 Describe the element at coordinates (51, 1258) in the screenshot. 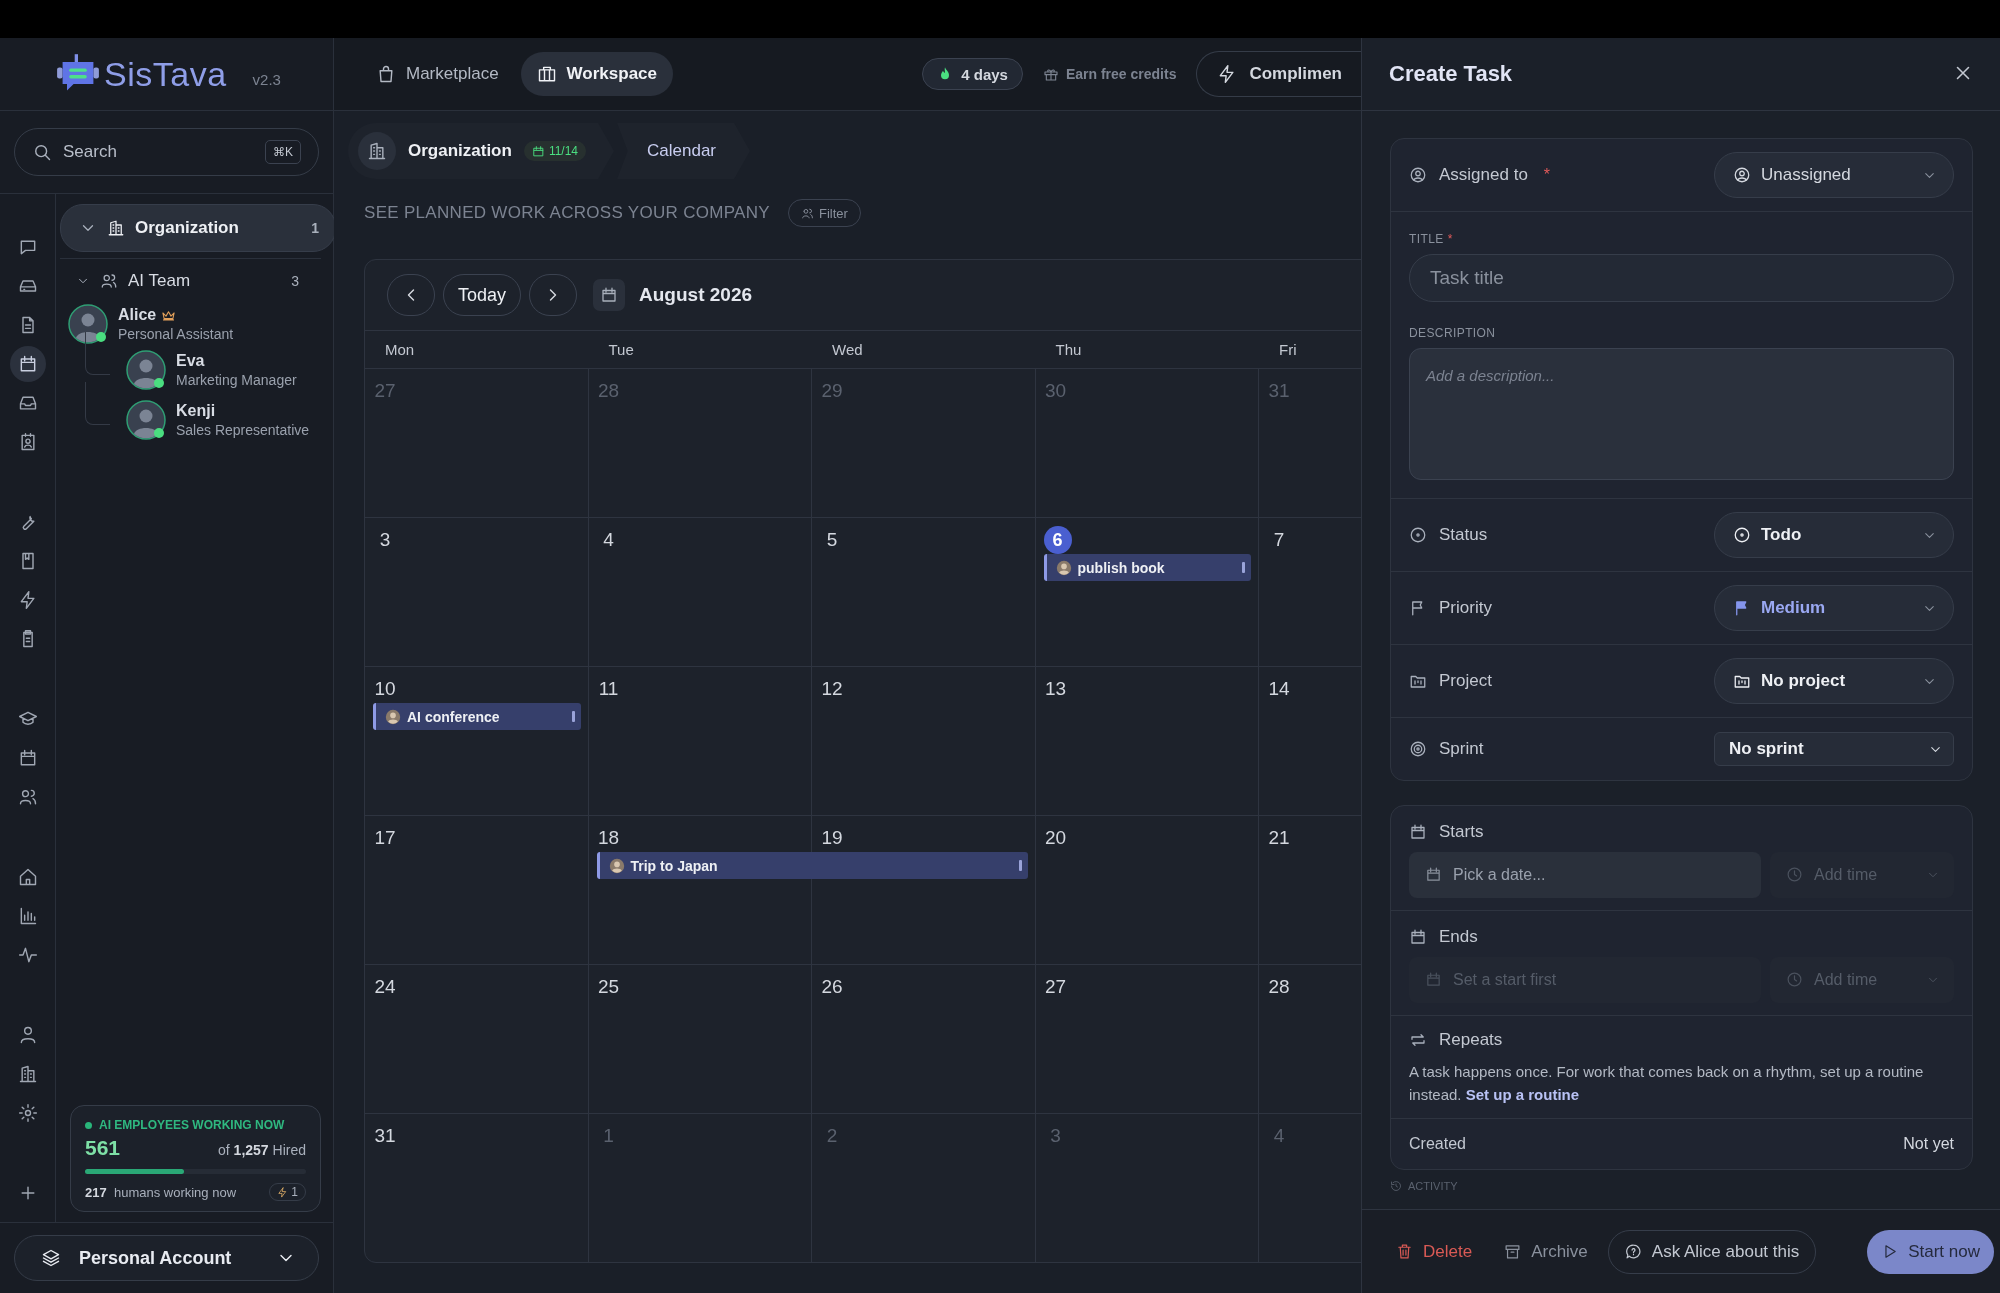

I see `layers-icon` at that location.